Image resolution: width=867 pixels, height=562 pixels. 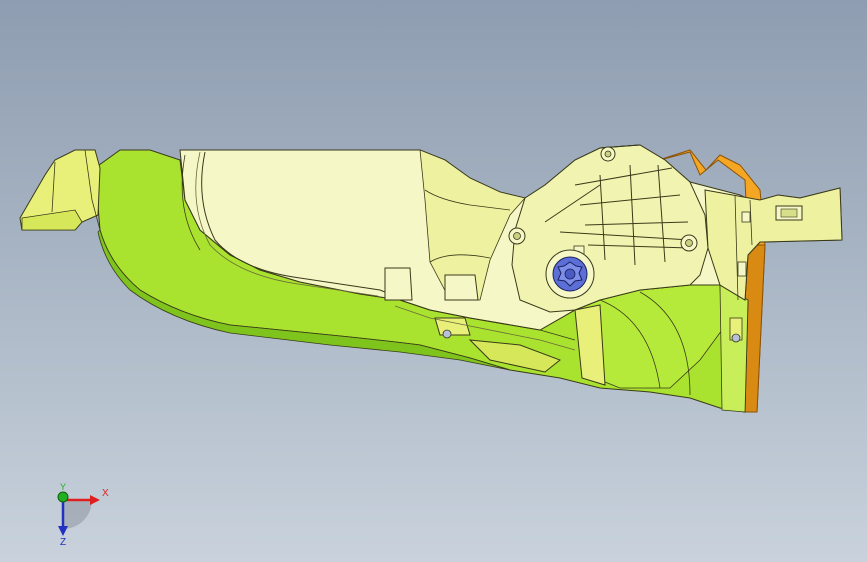 I want to click on blue-knob, so click(x=570, y=274).